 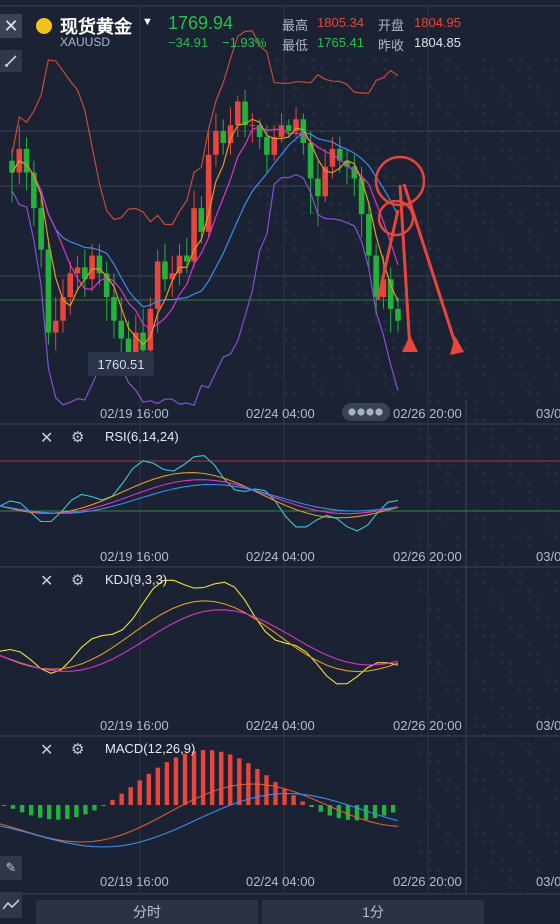 What do you see at coordinates (77, 437) in the screenshot?
I see `rsi-settings-icon: ⚙` at bounding box center [77, 437].